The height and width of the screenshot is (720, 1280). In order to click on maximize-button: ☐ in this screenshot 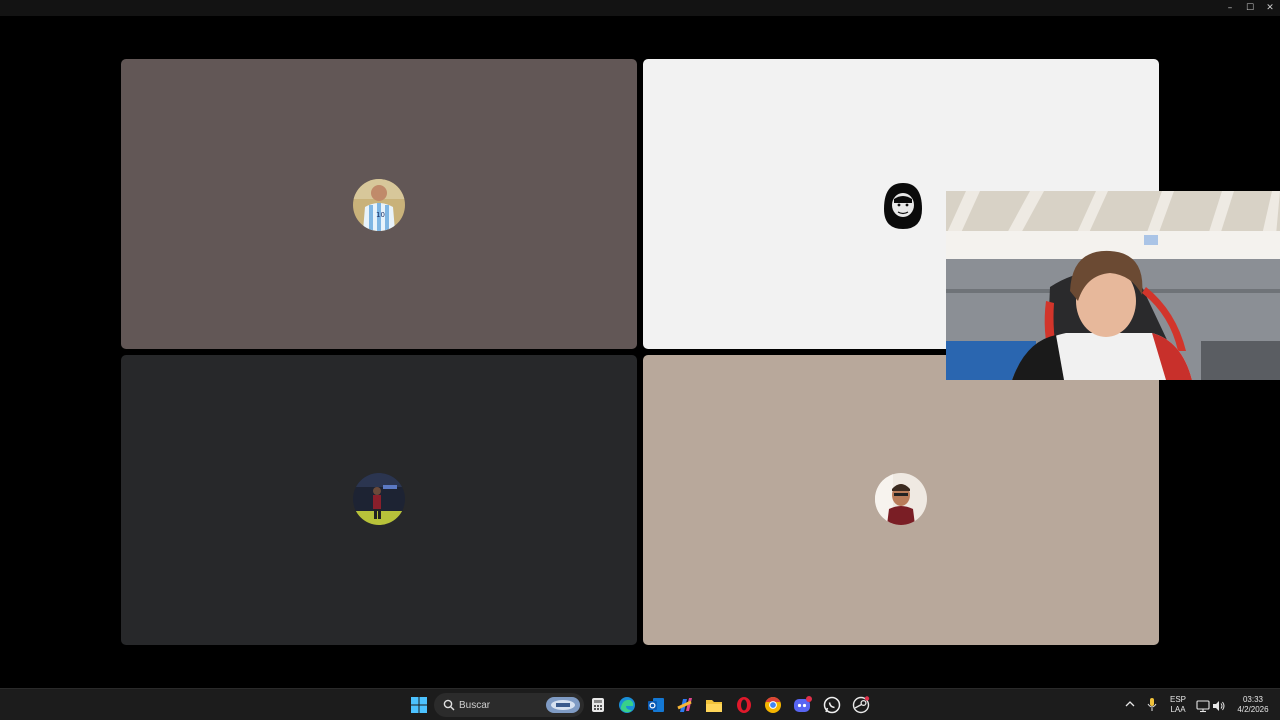, I will do `click(1250, 8)`.